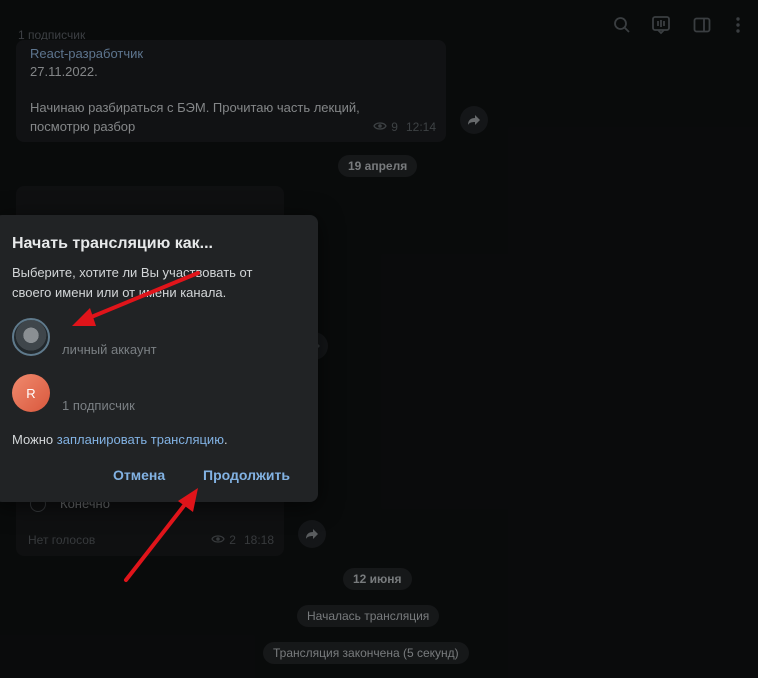  I want to click on annotation-arrow-to-continue, so click(161, 535).